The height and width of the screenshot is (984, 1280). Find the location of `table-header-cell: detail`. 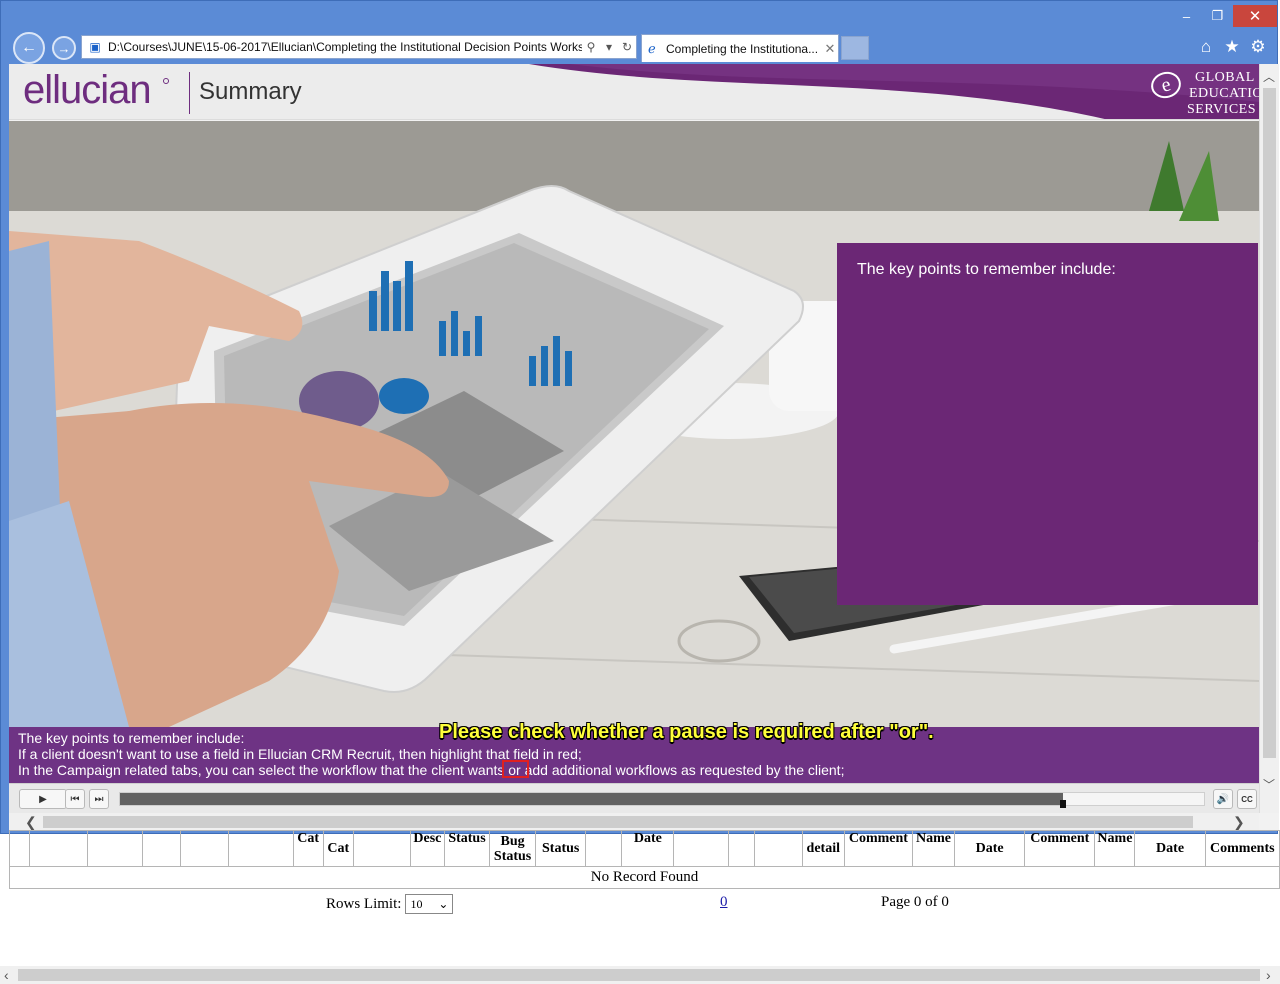

table-header-cell: detail is located at coordinates (823, 848).